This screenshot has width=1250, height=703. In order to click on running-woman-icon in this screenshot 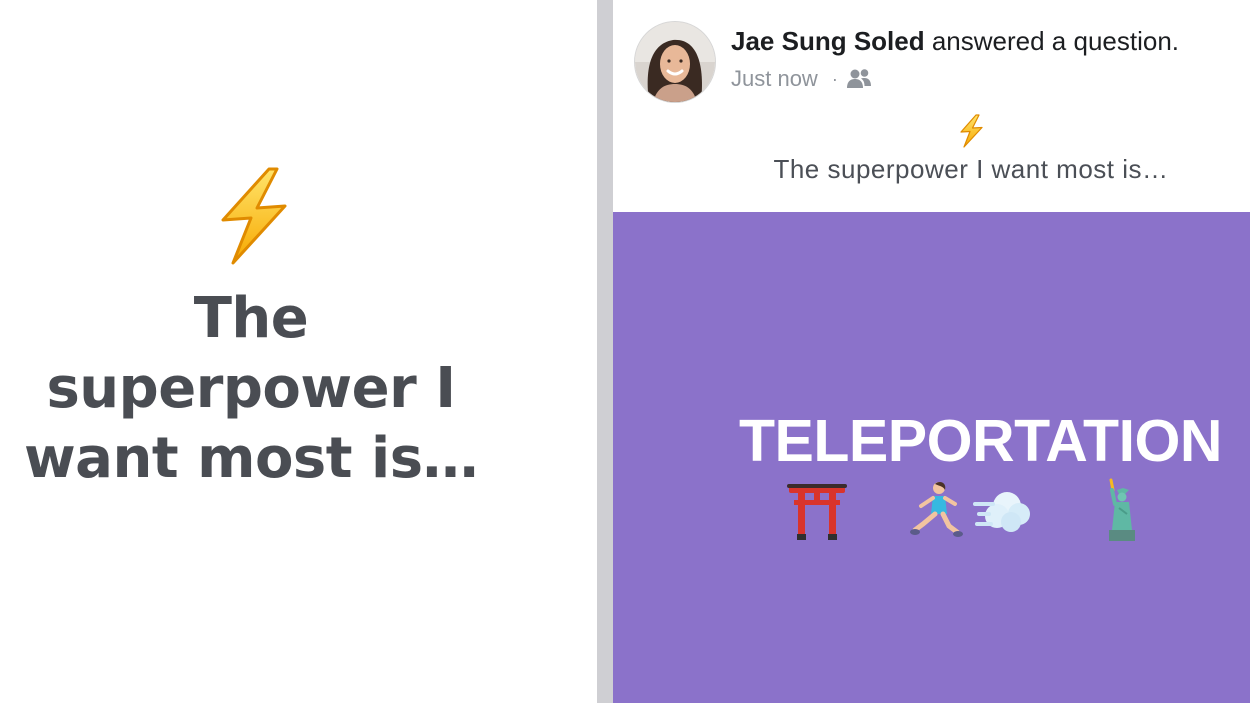, I will do `click(936, 509)`.